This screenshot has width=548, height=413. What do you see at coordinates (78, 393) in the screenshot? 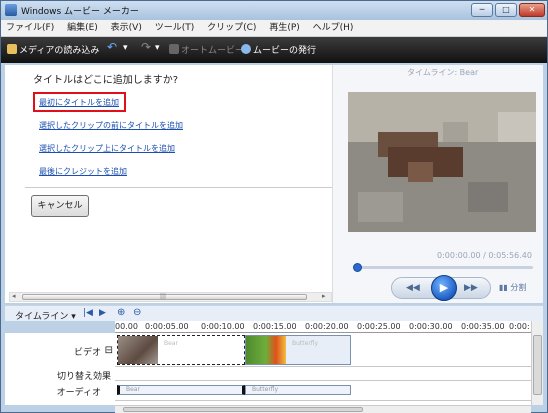
I see `audio-track-label: オーディオ` at bounding box center [78, 393].